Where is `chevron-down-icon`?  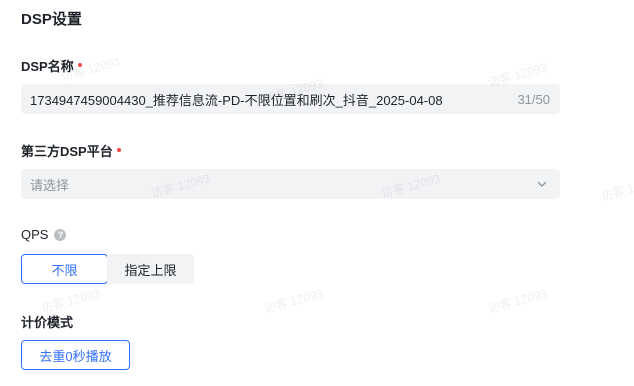 chevron-down-icon is located at coordinates (542, 184).